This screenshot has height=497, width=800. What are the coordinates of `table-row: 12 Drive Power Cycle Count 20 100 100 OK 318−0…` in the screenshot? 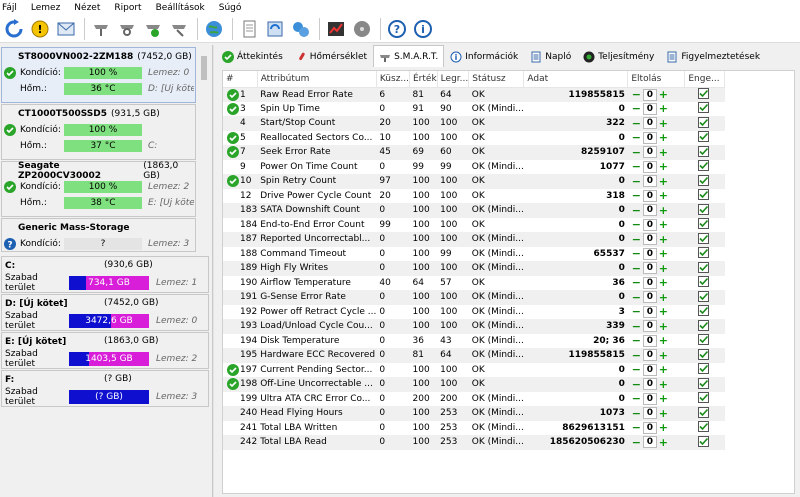 It's located at (474, 196).